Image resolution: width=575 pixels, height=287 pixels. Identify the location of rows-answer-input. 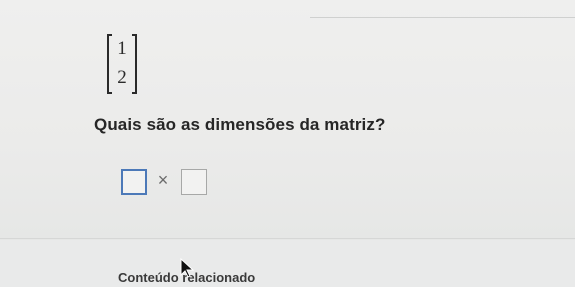
(134, 182).